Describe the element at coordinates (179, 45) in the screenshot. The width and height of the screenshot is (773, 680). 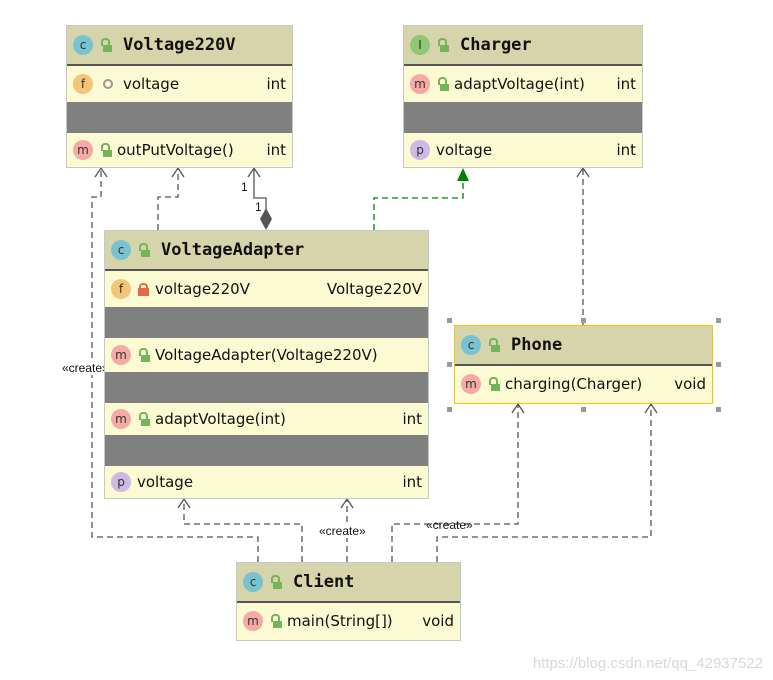
I see `class-name: Voltage220V` at that location.